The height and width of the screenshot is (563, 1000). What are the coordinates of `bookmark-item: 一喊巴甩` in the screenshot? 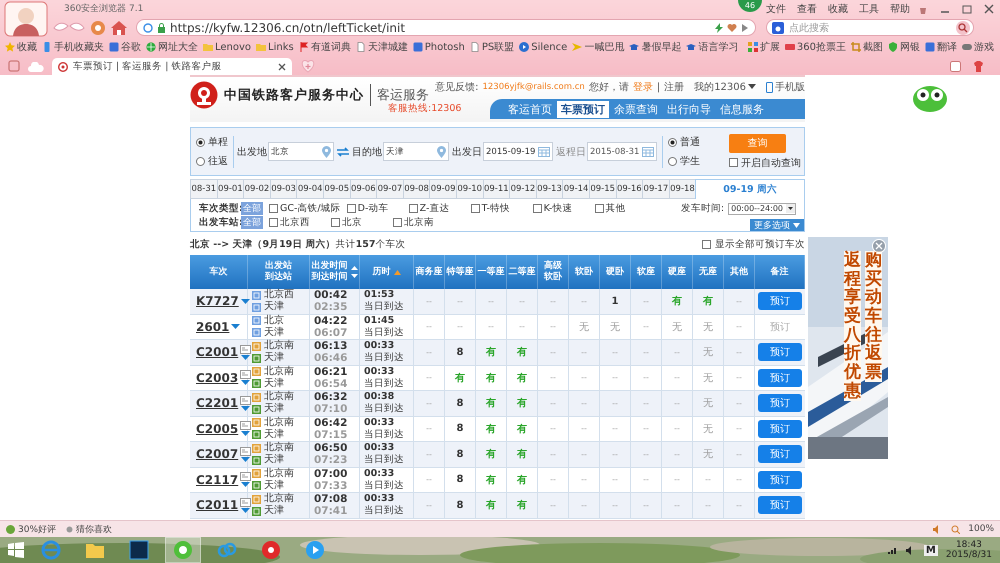 It's located at (598, 47).